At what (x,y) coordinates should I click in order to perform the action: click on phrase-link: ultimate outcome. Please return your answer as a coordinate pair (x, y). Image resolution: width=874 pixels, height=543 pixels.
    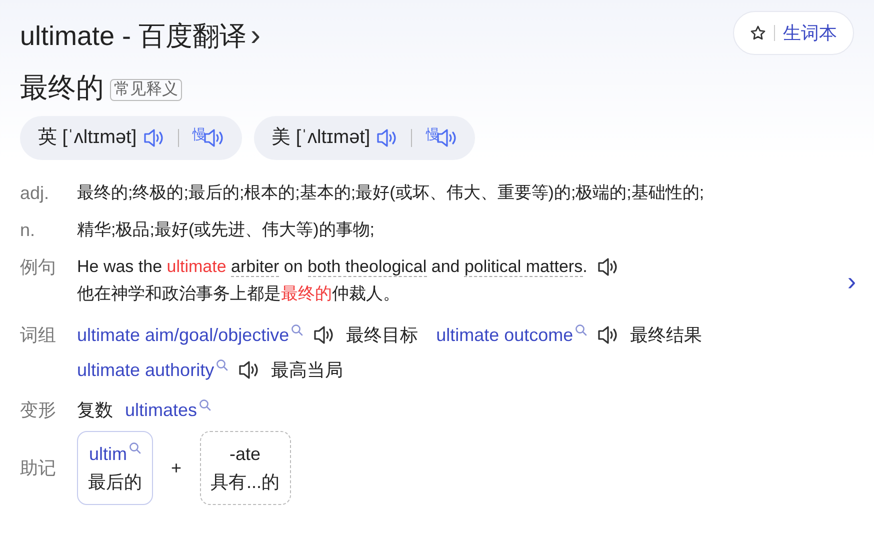
    Looking at the image, I should click on (505, 335).